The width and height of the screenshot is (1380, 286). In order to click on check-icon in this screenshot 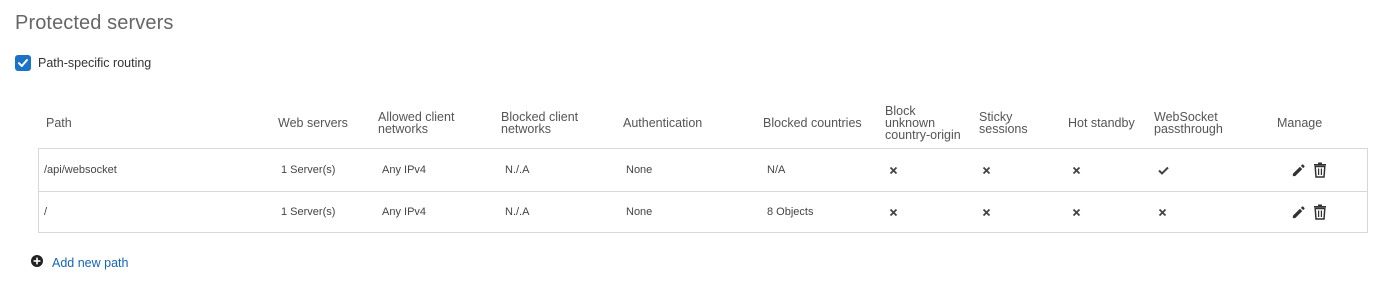, I will do `click(1163, 170)`.